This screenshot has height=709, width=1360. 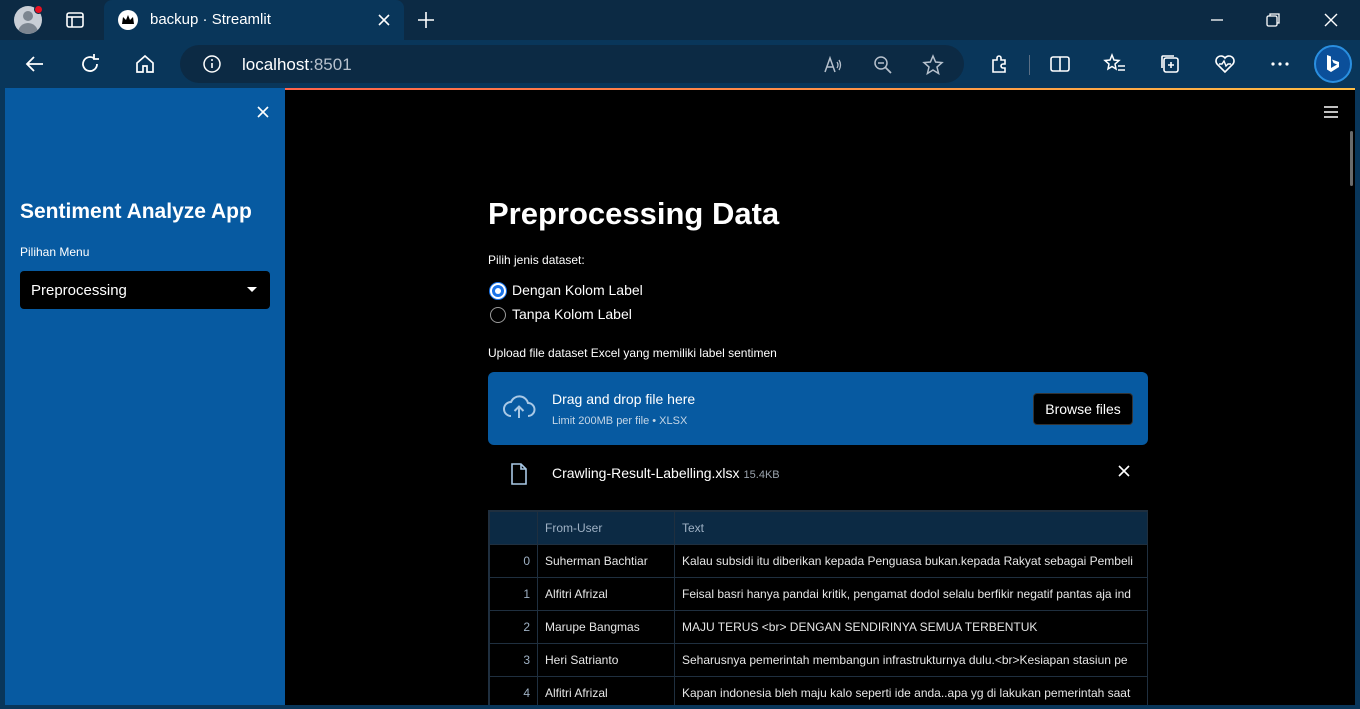 What do you see at coordinates (55, 252) in the screenshot?
I see `menu-label: Pilihan Menu` at bounding box center [55, 252].